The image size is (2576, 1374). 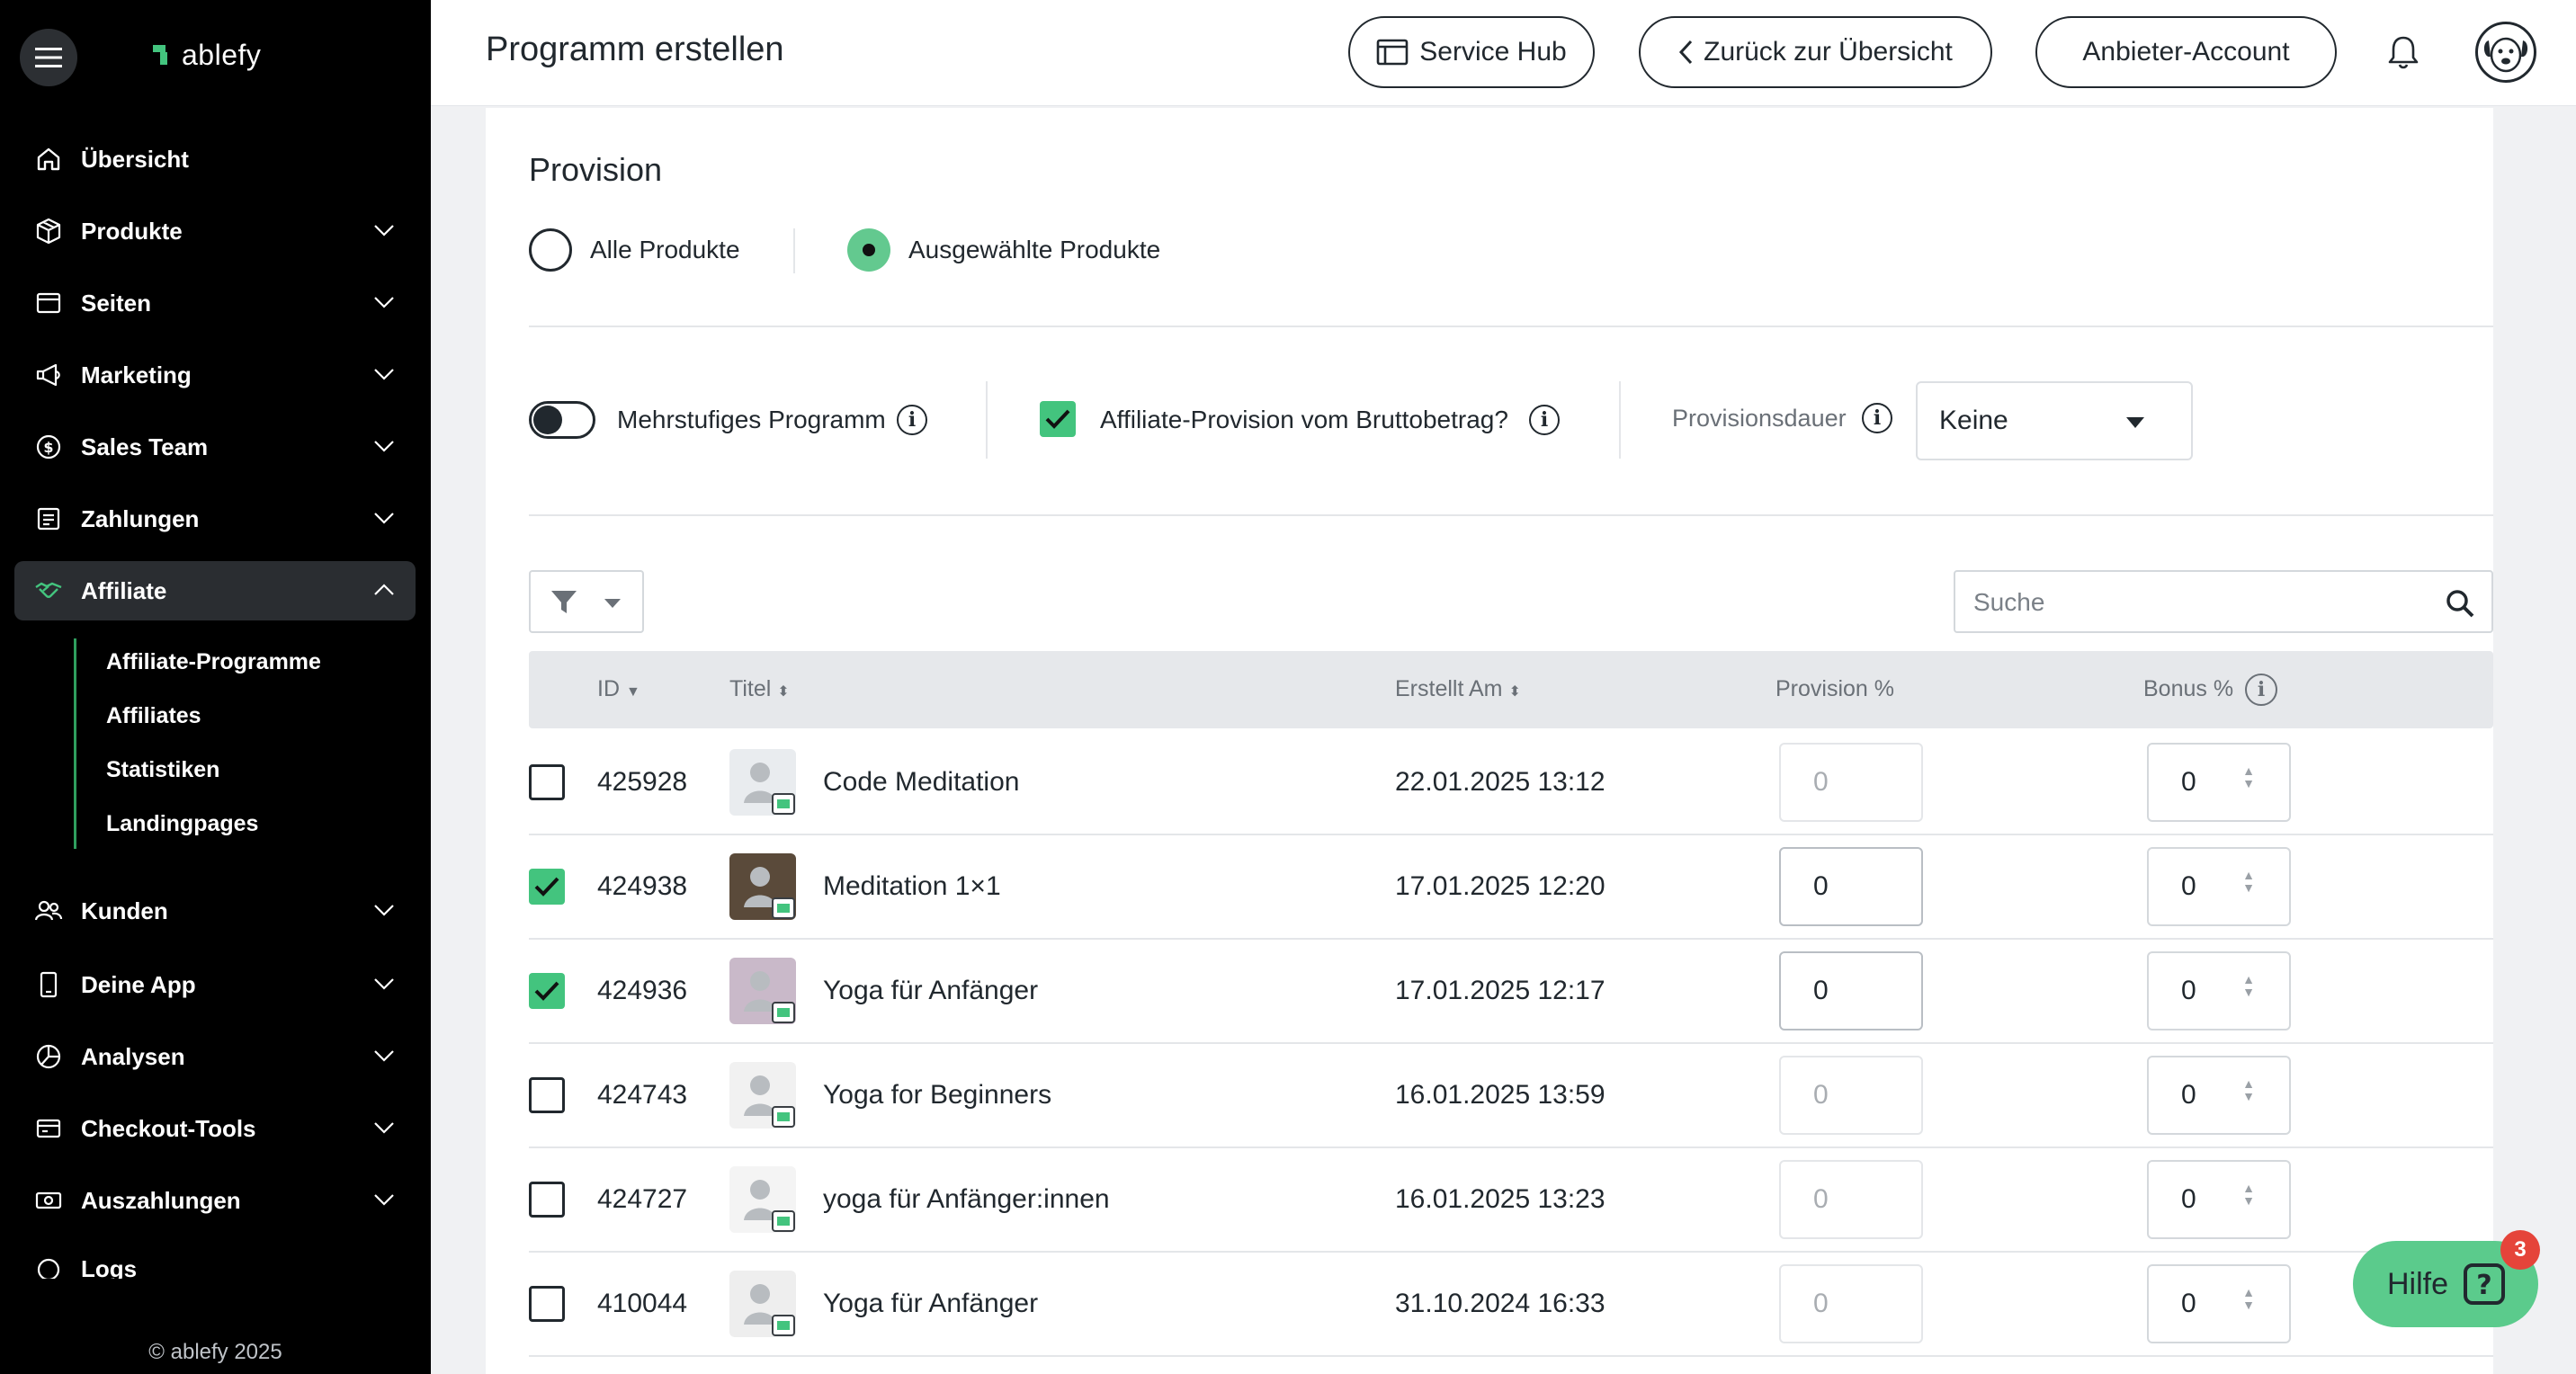 What do you see at coordinates (2223, 601) in the screenshot?
I see `search-input: Suche` at bounding box center [2223, 601].